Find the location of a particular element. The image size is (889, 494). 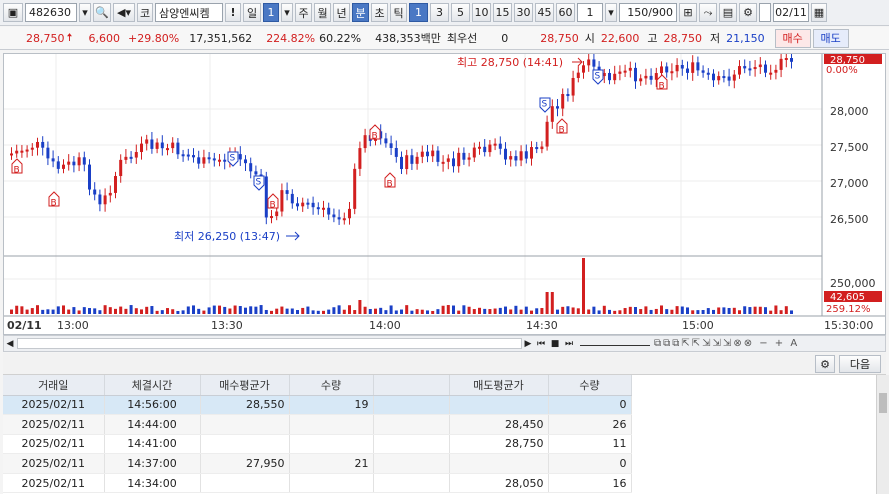

minute-button: 분 is located at coordinates (360, 12).